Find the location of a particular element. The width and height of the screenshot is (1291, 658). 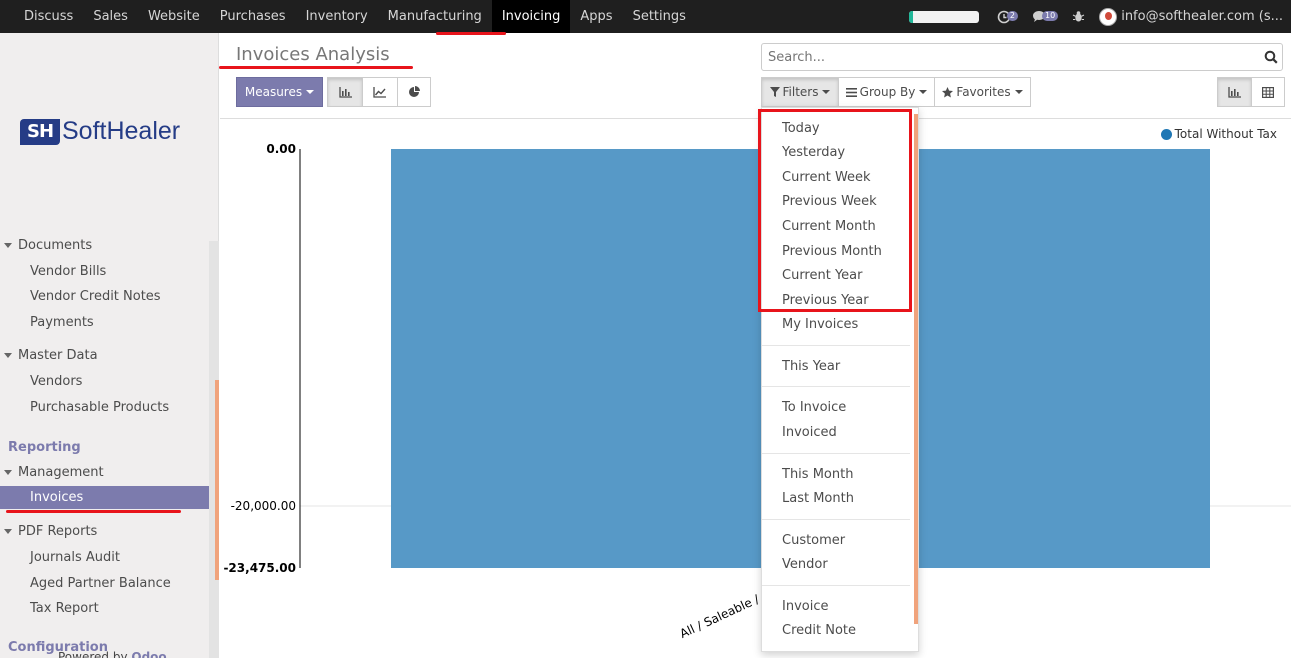

sidebar-item-tax-report: Tax Report is located at coordinates (64, 608).